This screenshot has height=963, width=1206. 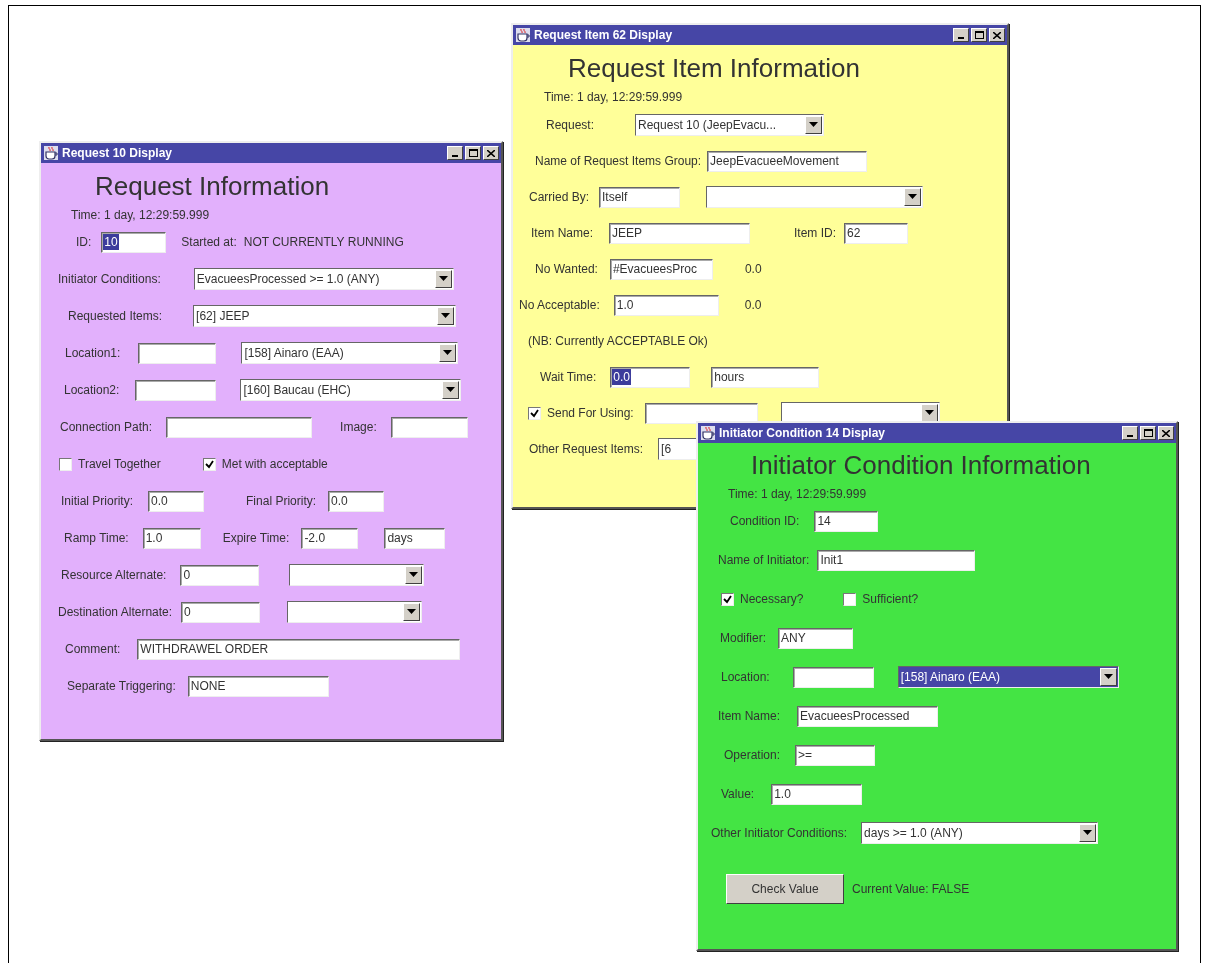 I want to click on dropdown: [160] Baucau (EHC), so click(x=351, y=390).